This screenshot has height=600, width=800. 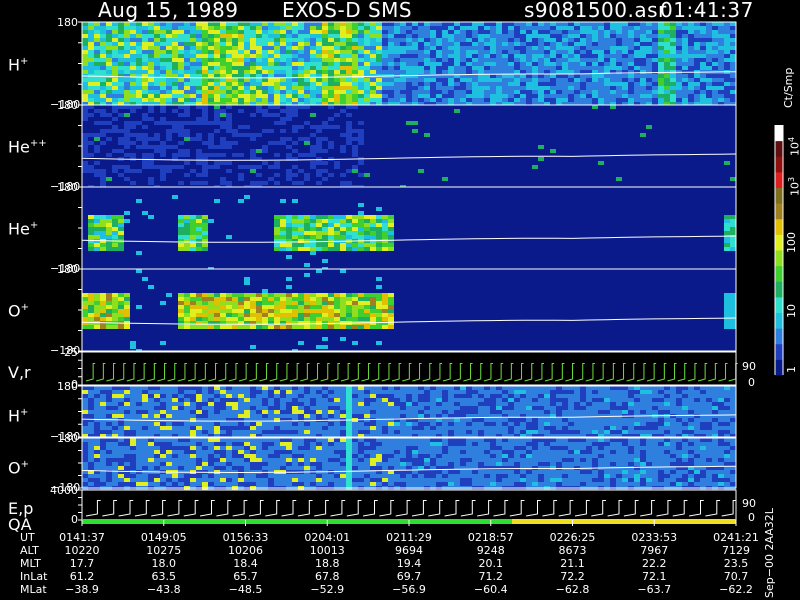 What do you see at coordinates (327, 589) in the screenshot?
I see `cell-mlat: −52.9` at bounding box center [327, 589].